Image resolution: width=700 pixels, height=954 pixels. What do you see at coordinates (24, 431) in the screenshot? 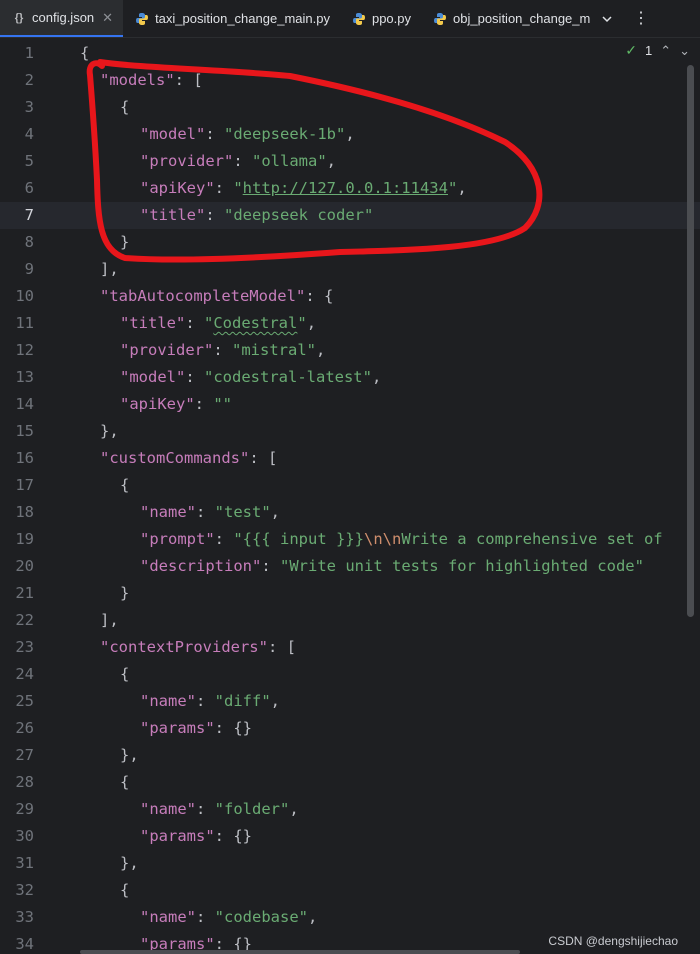
I see `line-number: 15` at bounding box center [24, 431].